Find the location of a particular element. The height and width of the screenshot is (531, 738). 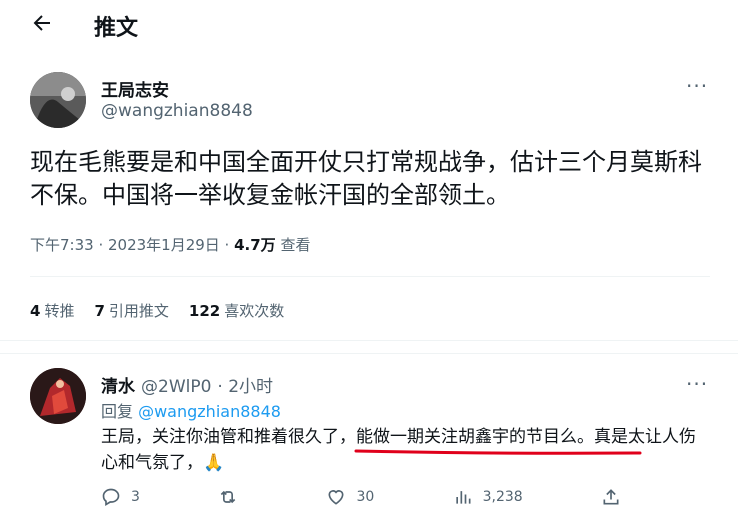

reply-actions: 3 30 3,238 is located at coordinates (361, 497).